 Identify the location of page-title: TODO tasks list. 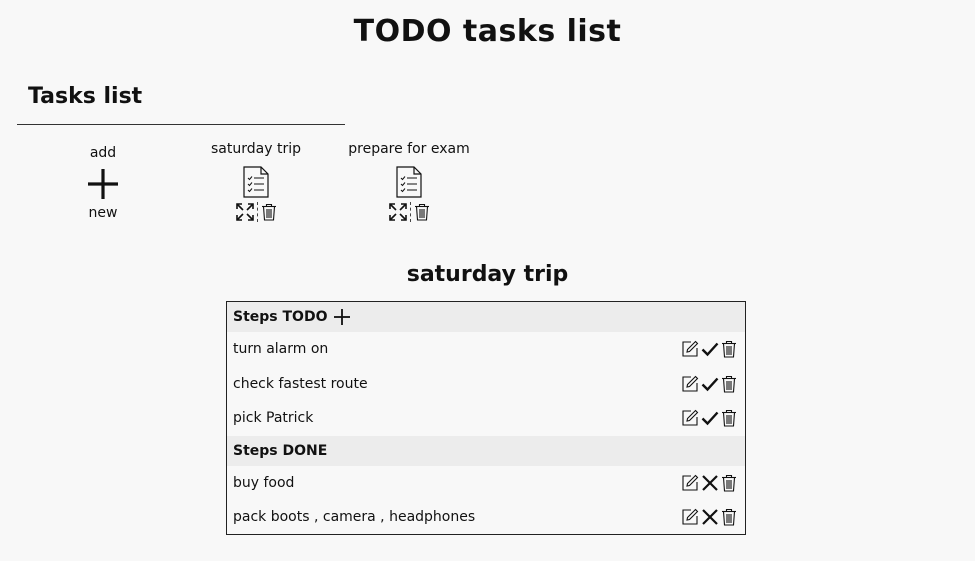
(487, 31).